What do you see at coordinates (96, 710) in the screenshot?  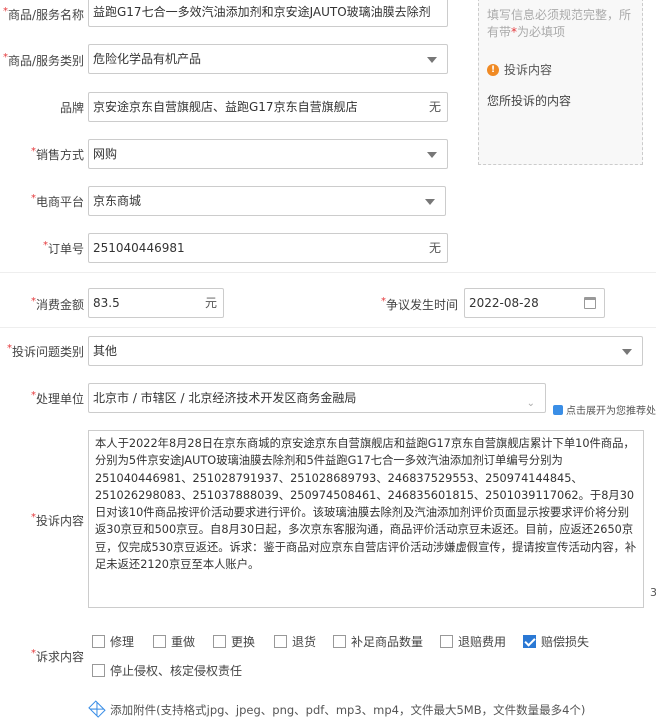 I see `paperclip-icon: ⌧` at bounding box center [96, 710].